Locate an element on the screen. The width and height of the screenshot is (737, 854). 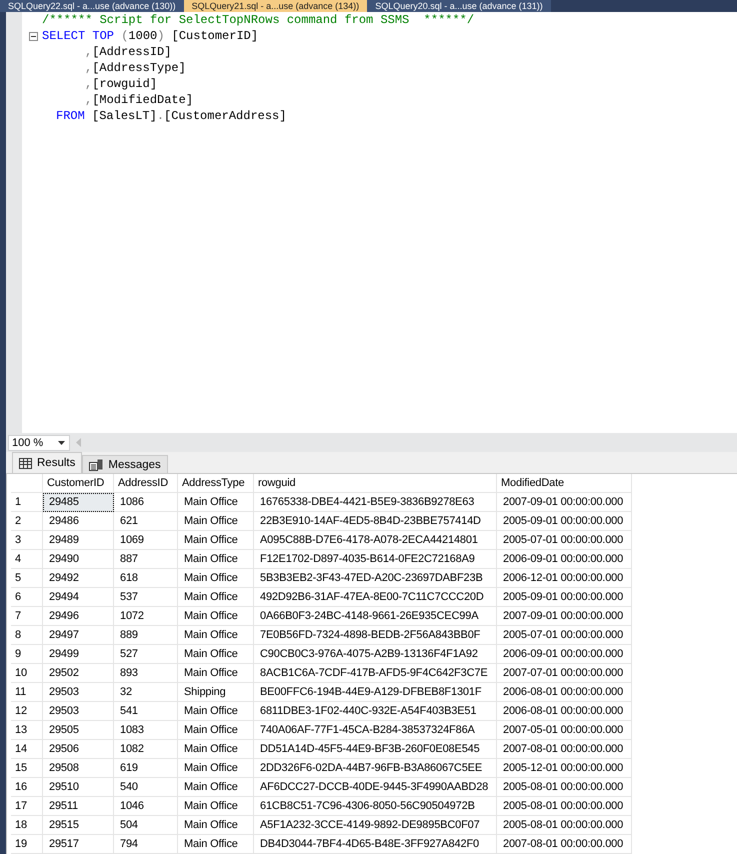
column-header: ModifiedDate is located at coordinates (564, 483).